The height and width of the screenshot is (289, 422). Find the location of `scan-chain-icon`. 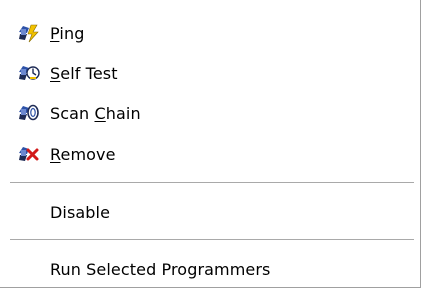

scan-chain-icon is located at coordinates (28, 113).